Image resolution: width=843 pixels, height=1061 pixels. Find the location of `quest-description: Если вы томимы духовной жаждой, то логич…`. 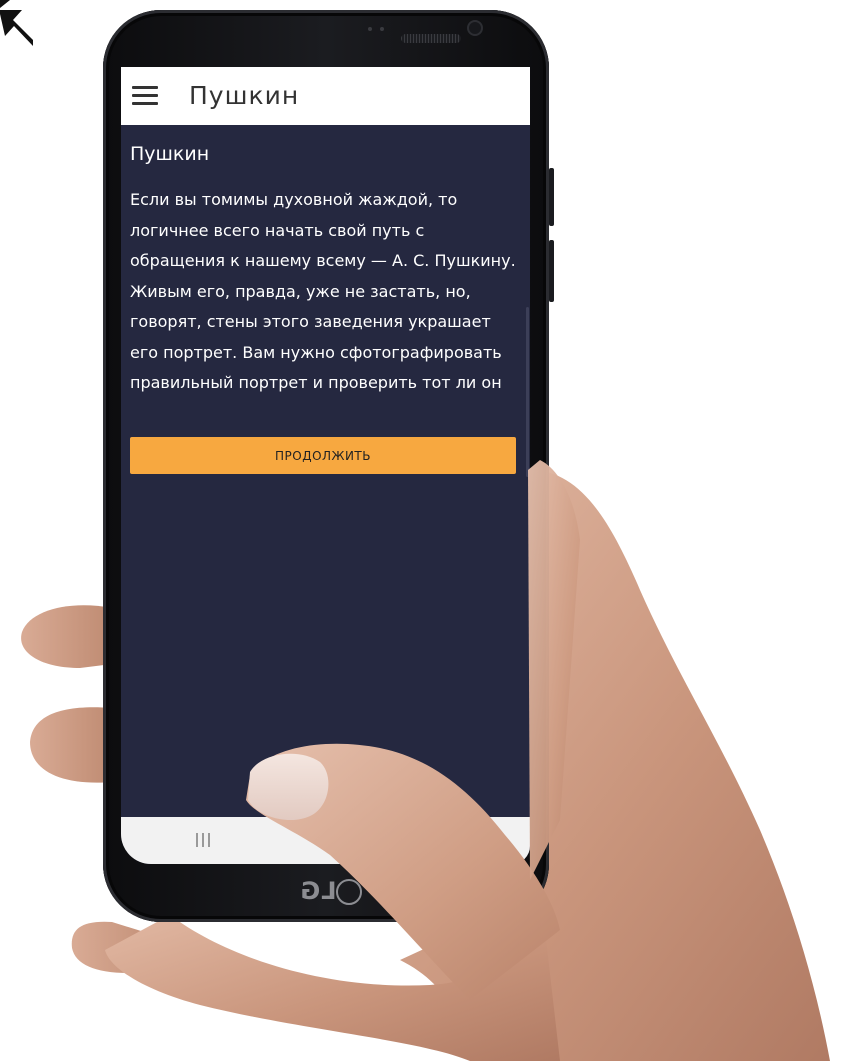

quest-description: Если вы томимы духовной жаждой, то логич… is located at coordinates (323, 291).